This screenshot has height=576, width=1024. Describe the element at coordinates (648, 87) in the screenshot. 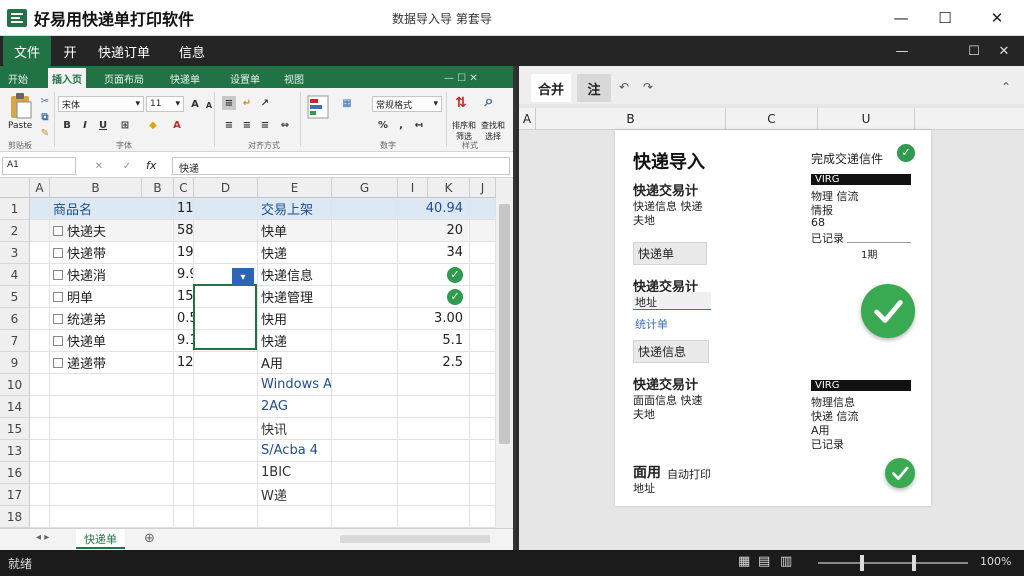

I see `redo-icon: ↷` at that location.